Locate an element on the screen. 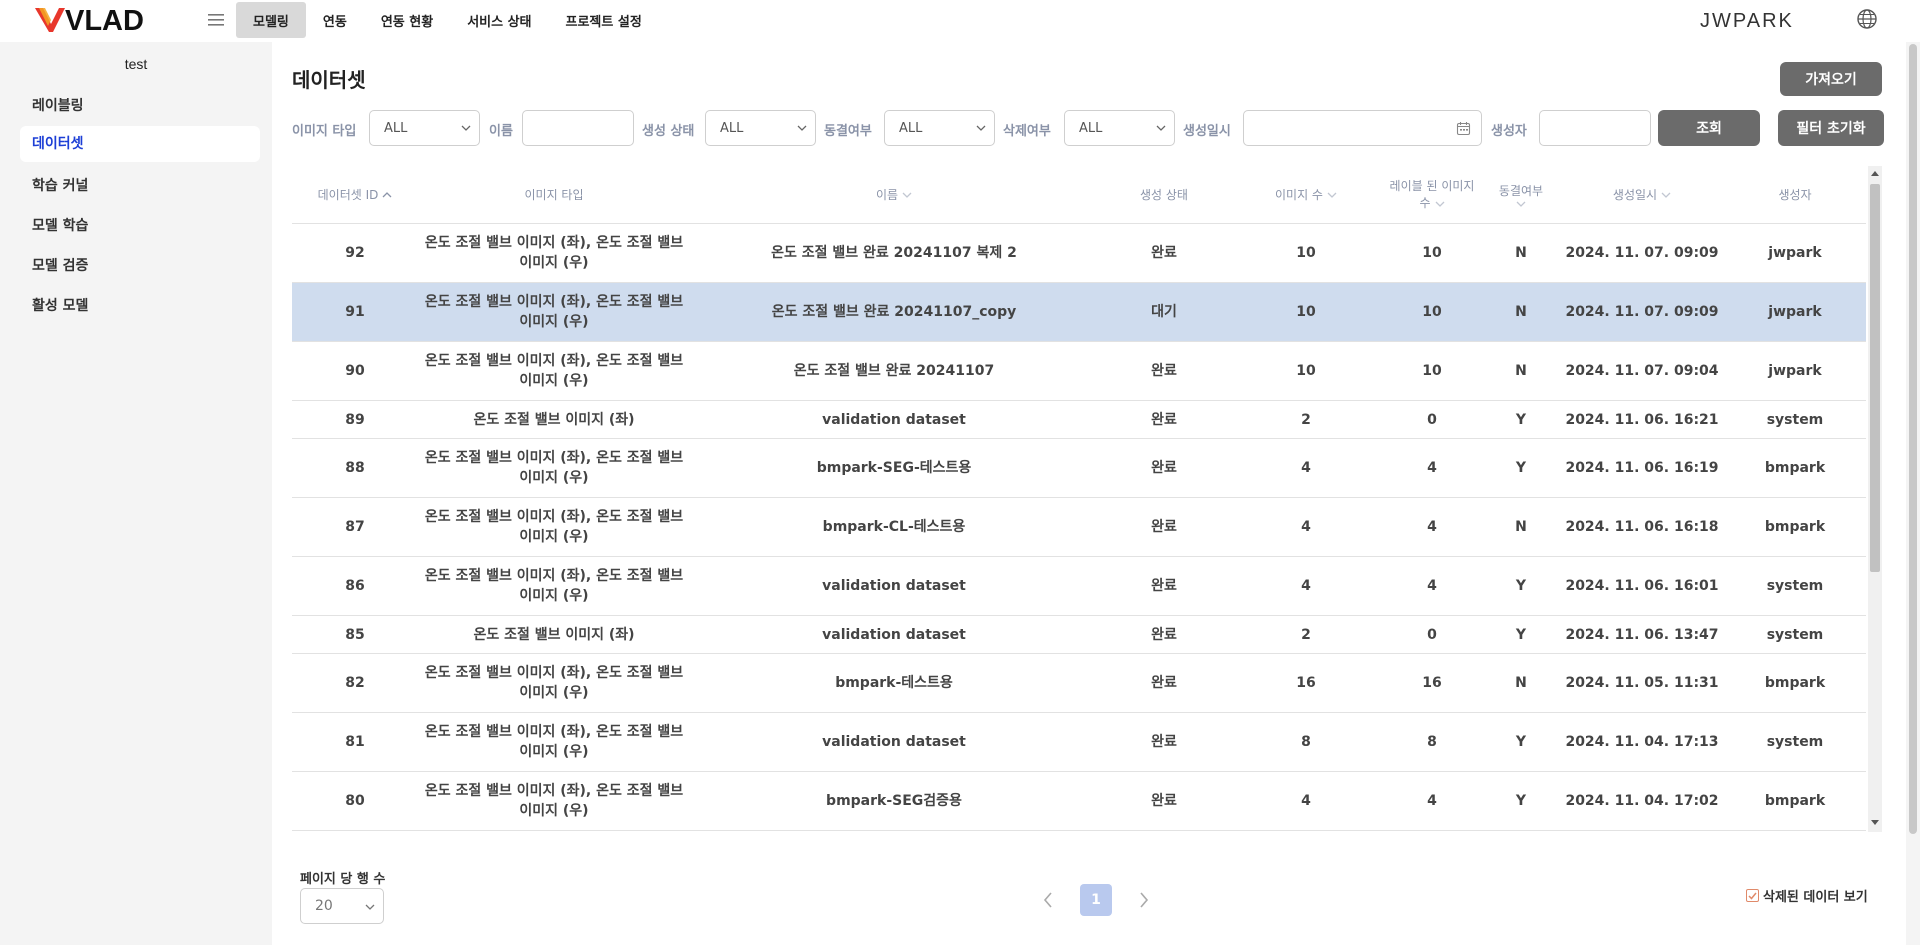 This screenshot has height=945, width=1920. cell-creator: bmpark is located at coordinates (1795, 801).